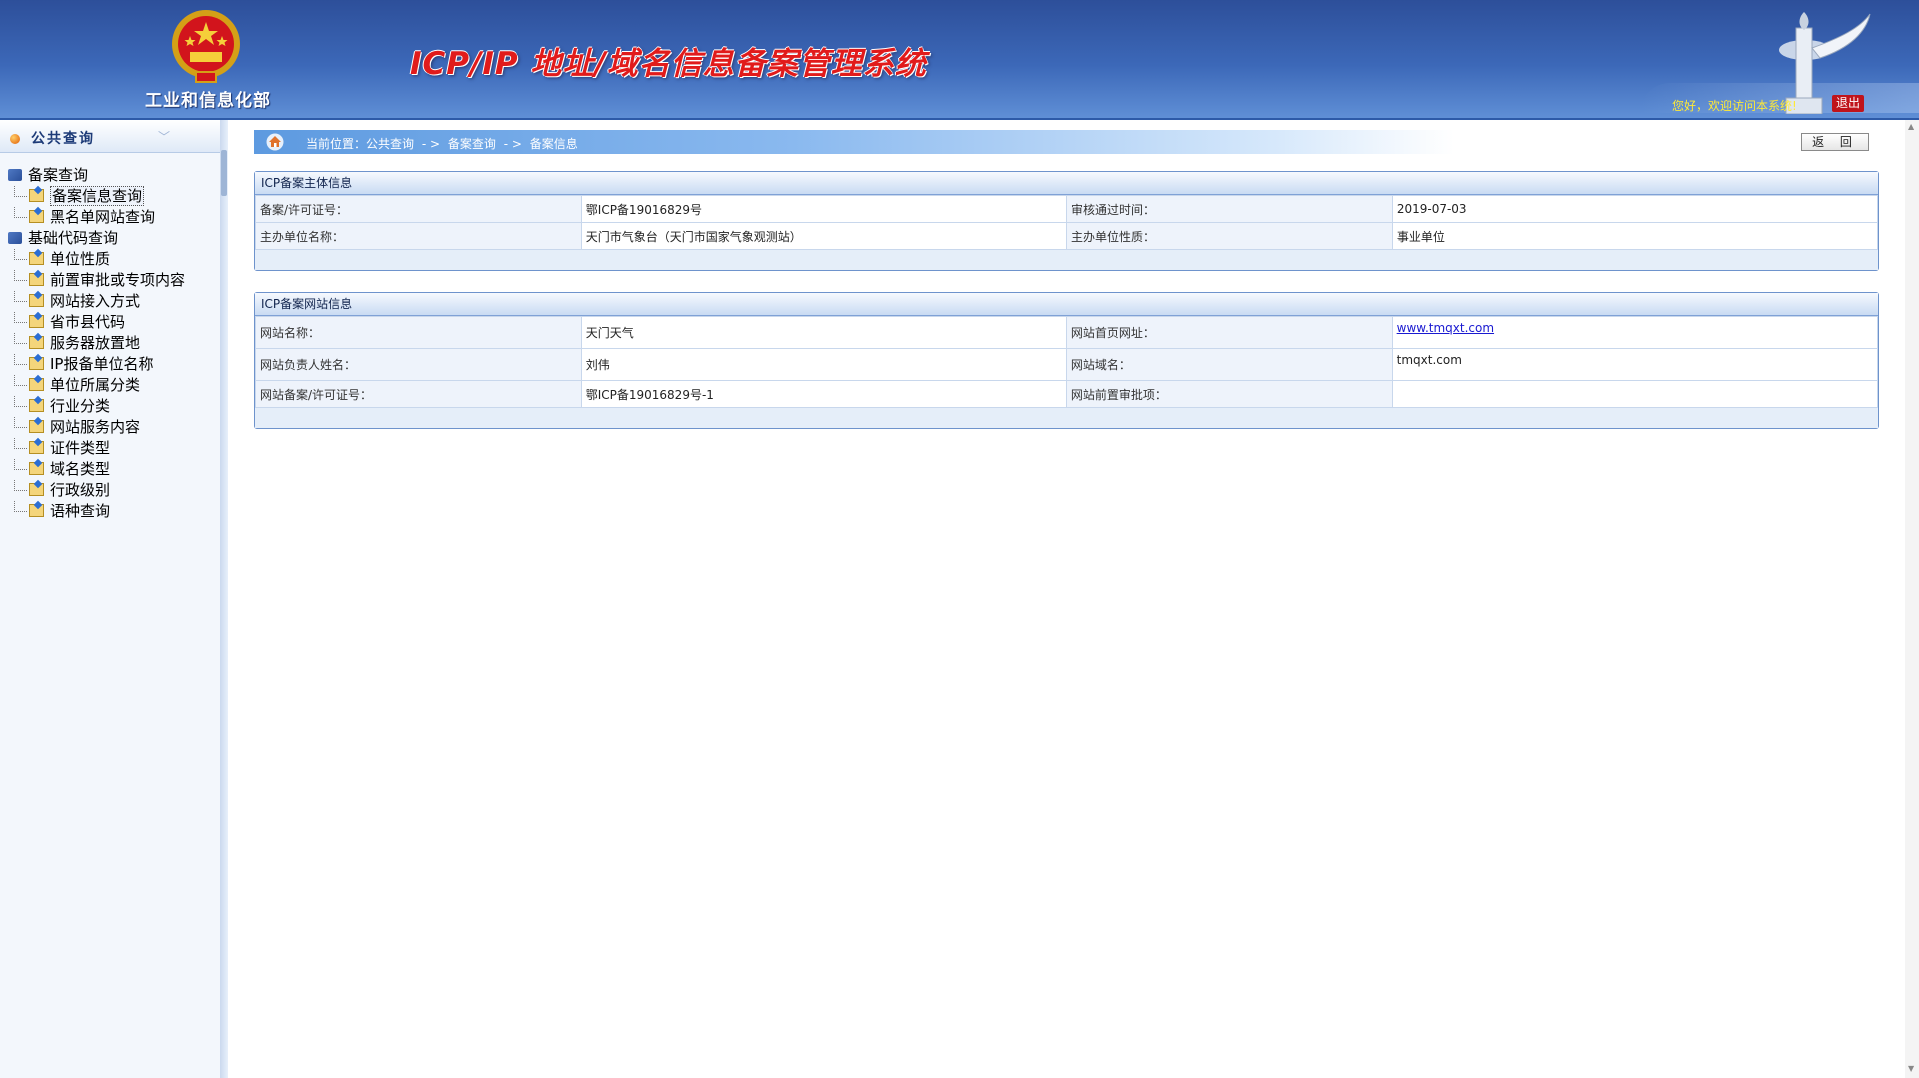  Describe the element at coordinates (444, 143) in the screenshot. I see `breadcrumb: 当前位置：公共查询 - > 备案查询 - > 备案信息` at that location.